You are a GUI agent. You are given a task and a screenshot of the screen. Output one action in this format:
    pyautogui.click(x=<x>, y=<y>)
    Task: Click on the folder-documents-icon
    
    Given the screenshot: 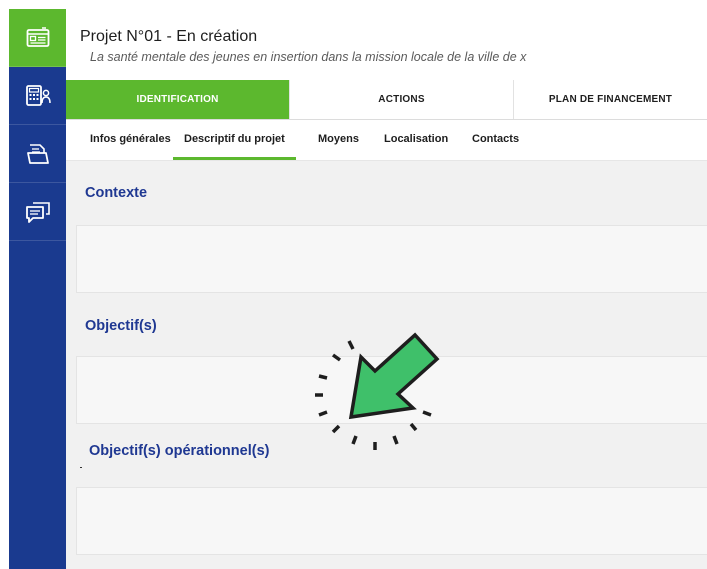 What is the action you would take?
    pyautogui.click(x=37, y=153)
    